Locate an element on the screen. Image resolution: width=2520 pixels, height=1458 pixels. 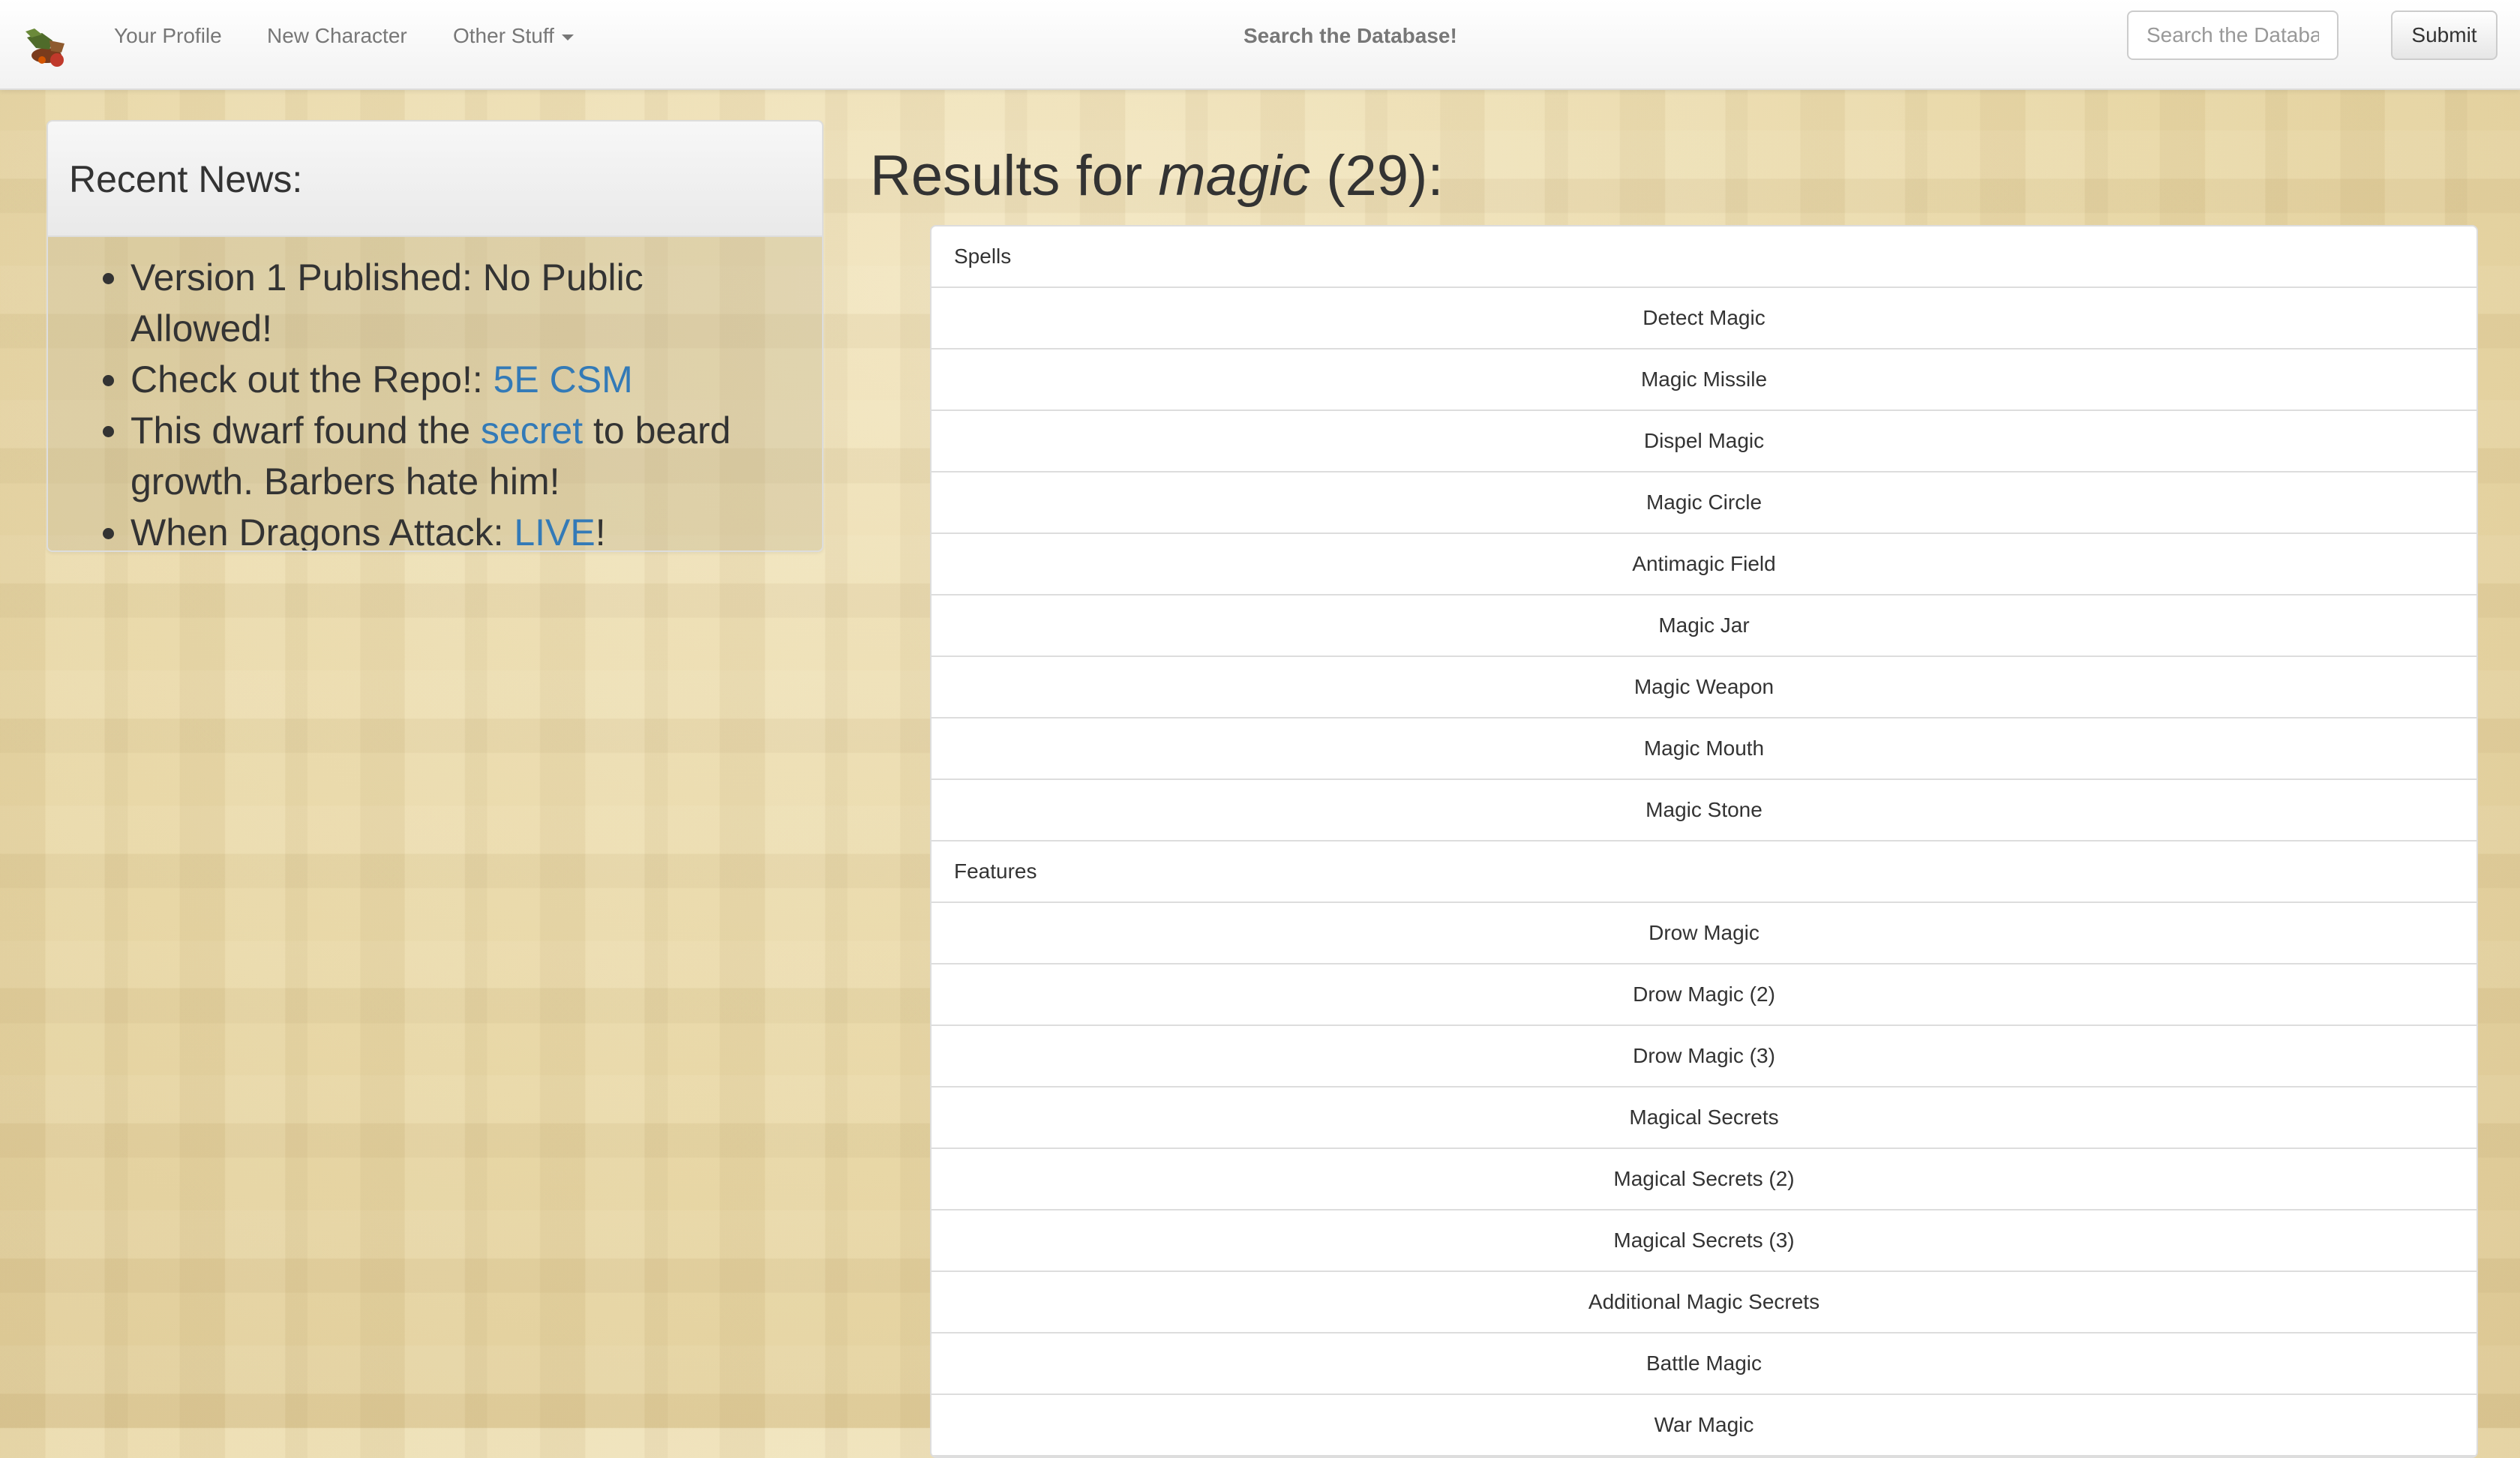
result-item: Battle Magic is located at coordinates (1704, 1364).